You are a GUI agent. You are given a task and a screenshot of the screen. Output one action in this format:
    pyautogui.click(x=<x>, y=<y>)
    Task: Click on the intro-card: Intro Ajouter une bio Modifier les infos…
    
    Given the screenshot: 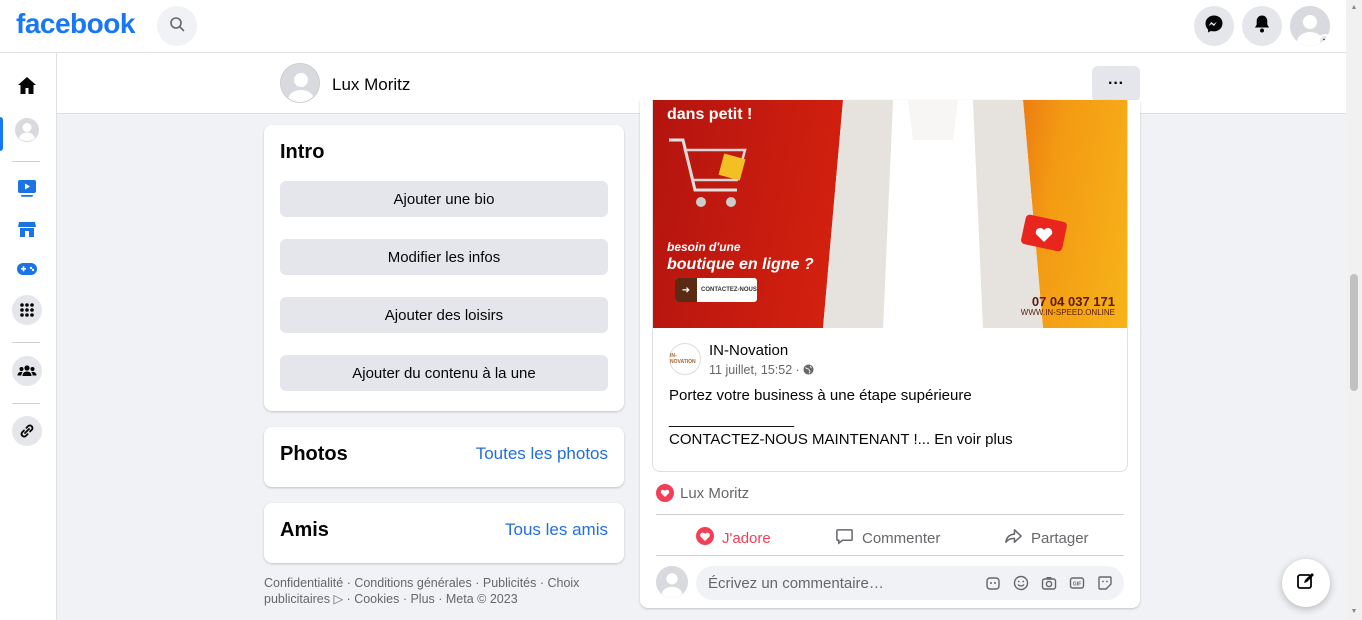 What is the action you would take?
    pyautogui.click(x=444, y=268)
    